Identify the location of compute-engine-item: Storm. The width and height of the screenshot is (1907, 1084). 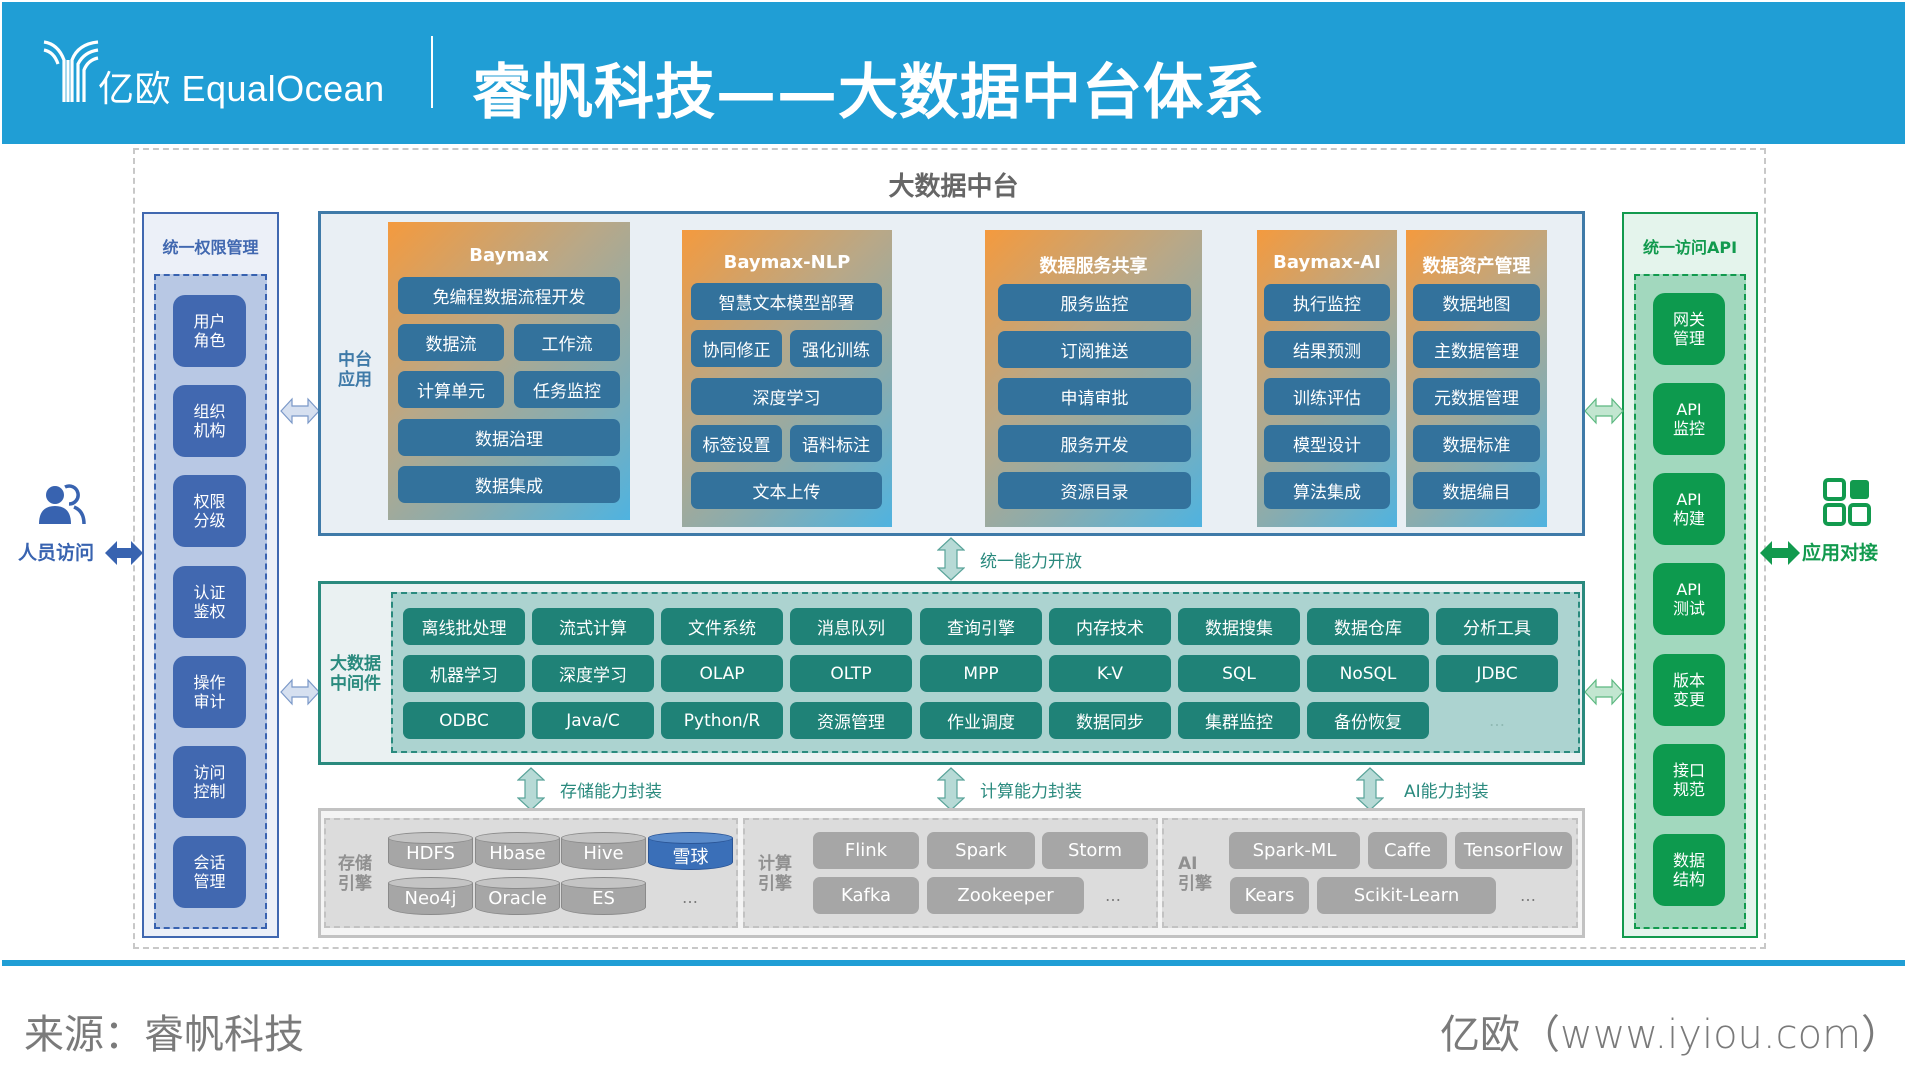
(1095, 850).